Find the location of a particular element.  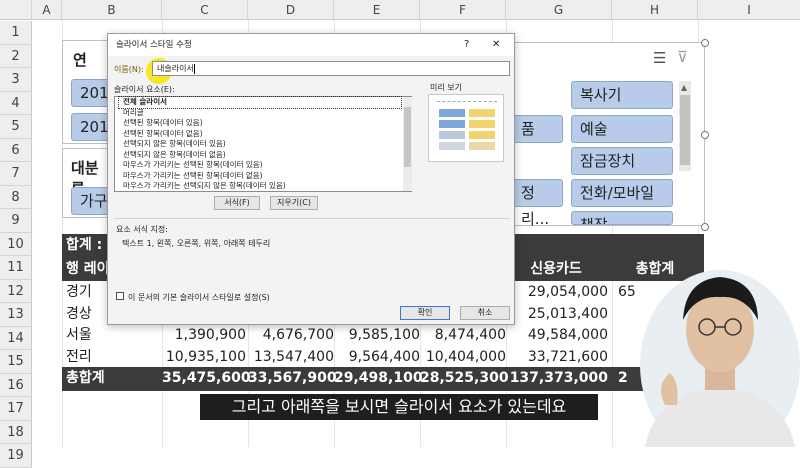

row-header-4: 4 is located at coordinates (16, 103).